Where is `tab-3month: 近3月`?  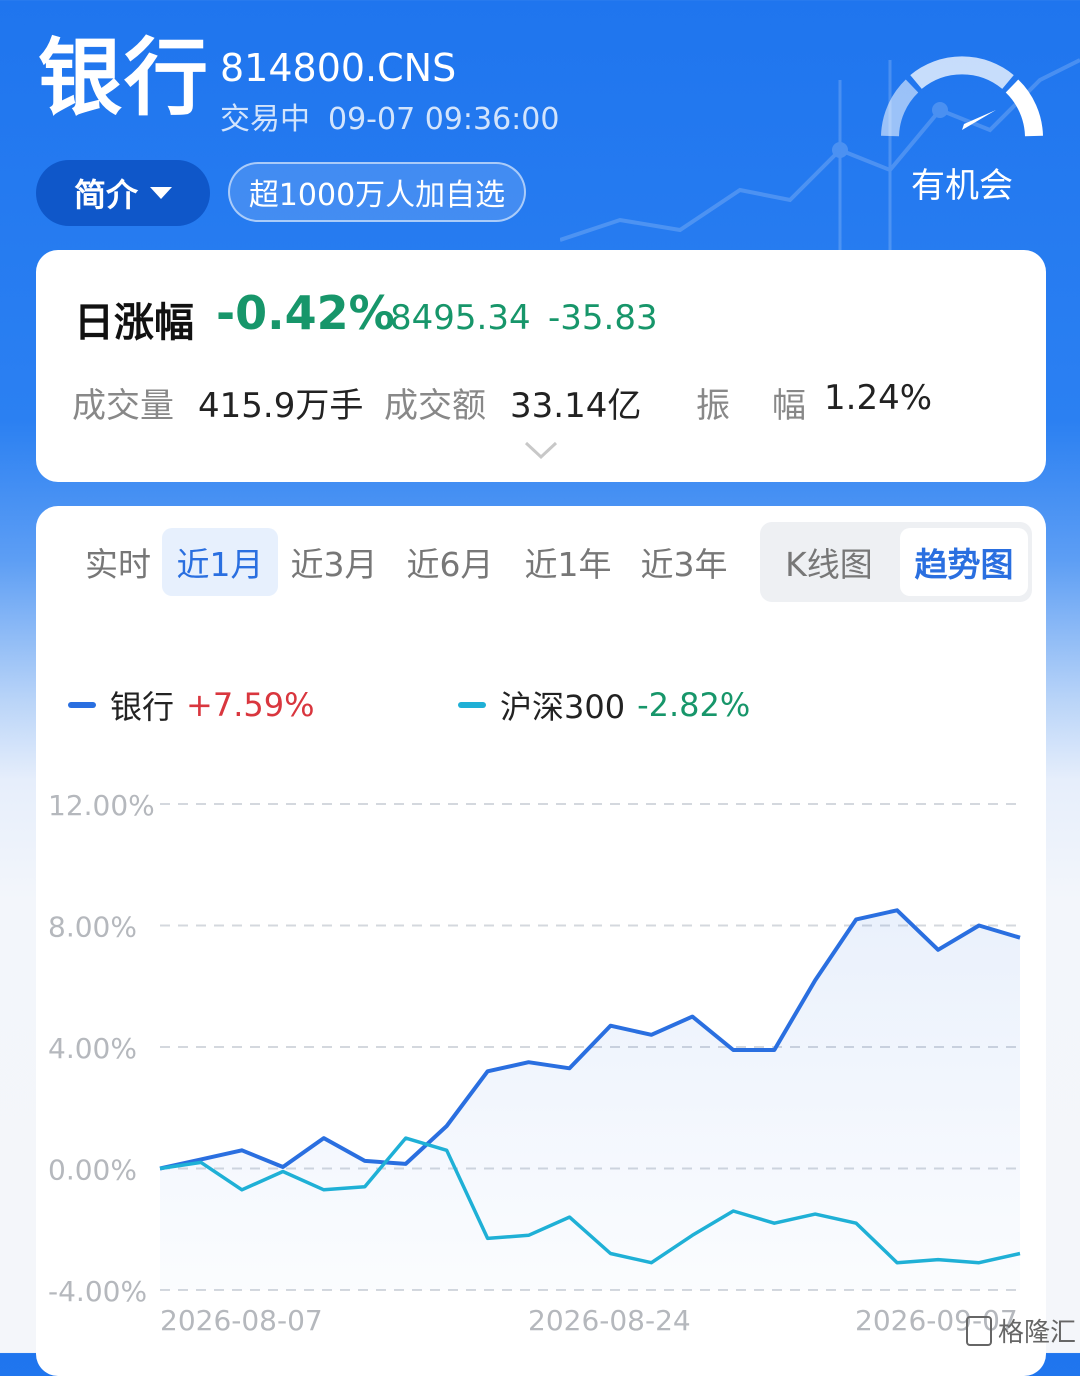
tab-3month: 近3月 is located at coordinates (334, 562).